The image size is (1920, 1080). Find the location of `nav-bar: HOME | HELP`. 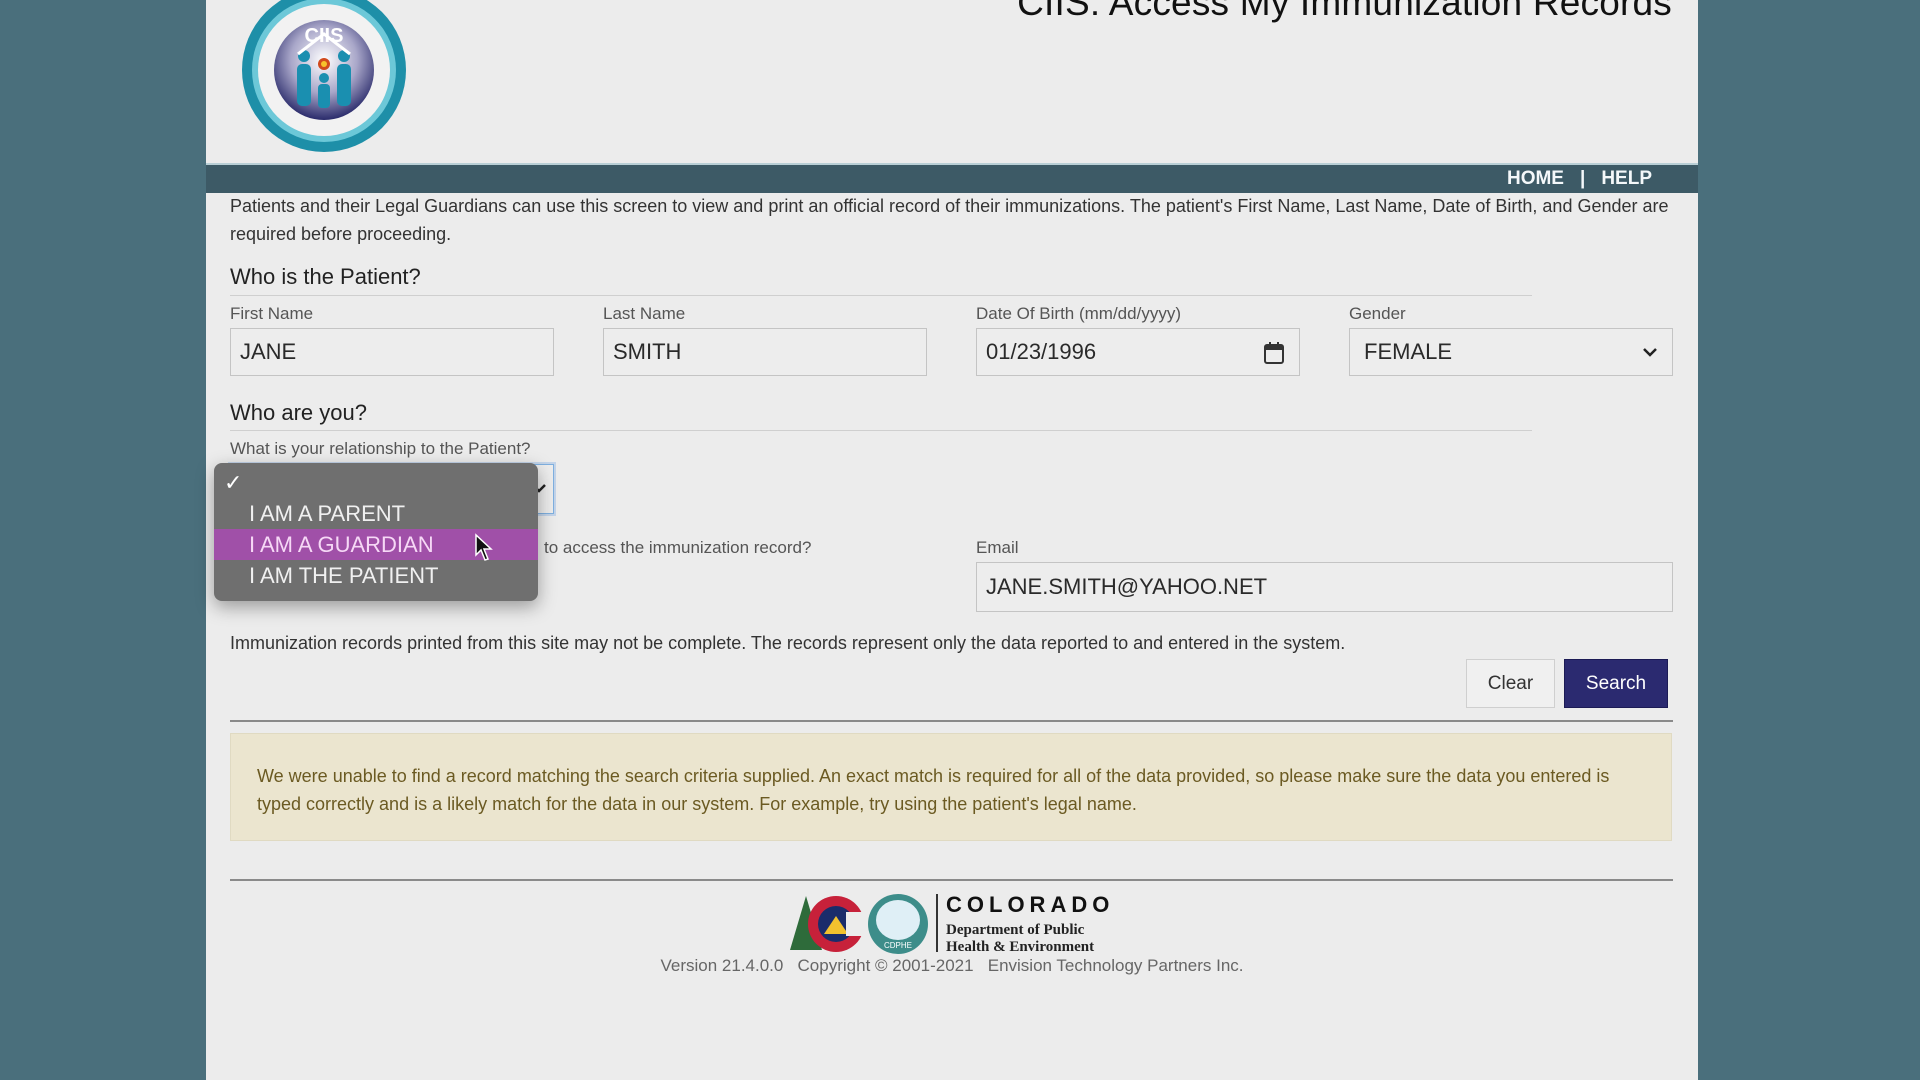

nav-bar: HOME | HELP is located at coordinates (952, 178).